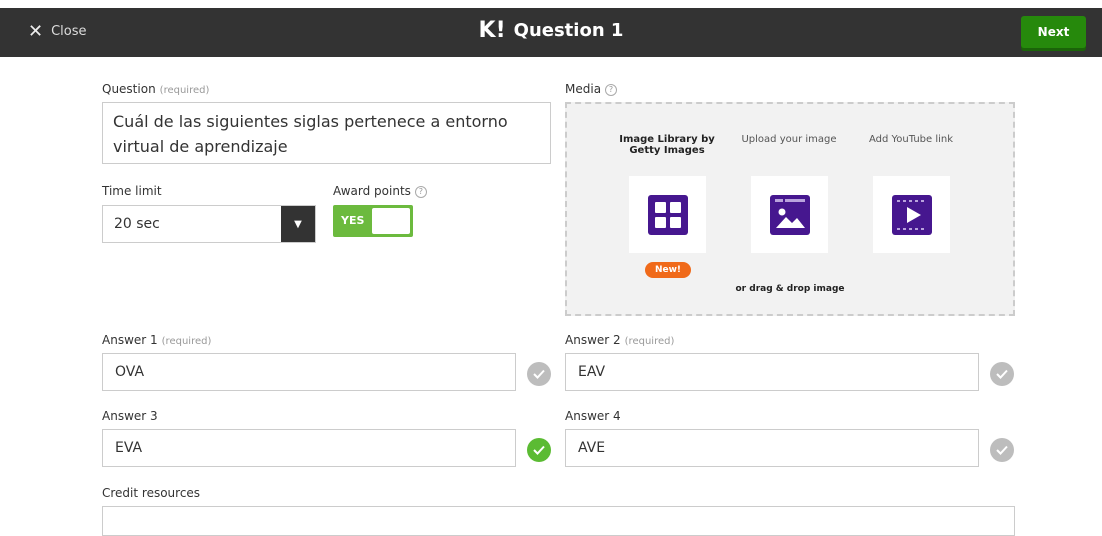 This screenshot has width=1102, height=536. I want to click on answer-1-input: OVA, so click(309, 372).